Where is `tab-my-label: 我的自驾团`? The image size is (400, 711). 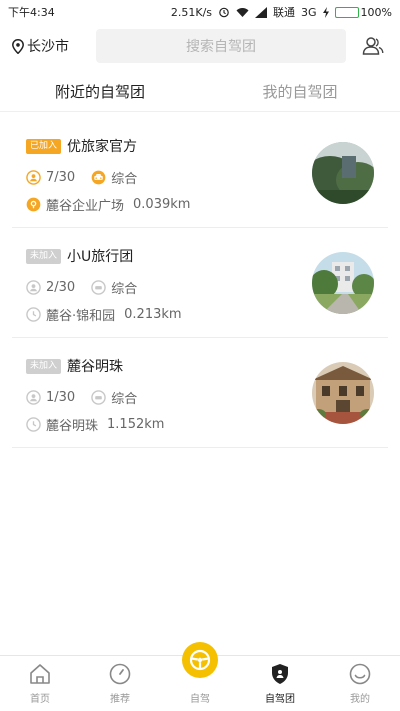 tab-my-label: 我的自驾团 is located at coordinates (300, 92).